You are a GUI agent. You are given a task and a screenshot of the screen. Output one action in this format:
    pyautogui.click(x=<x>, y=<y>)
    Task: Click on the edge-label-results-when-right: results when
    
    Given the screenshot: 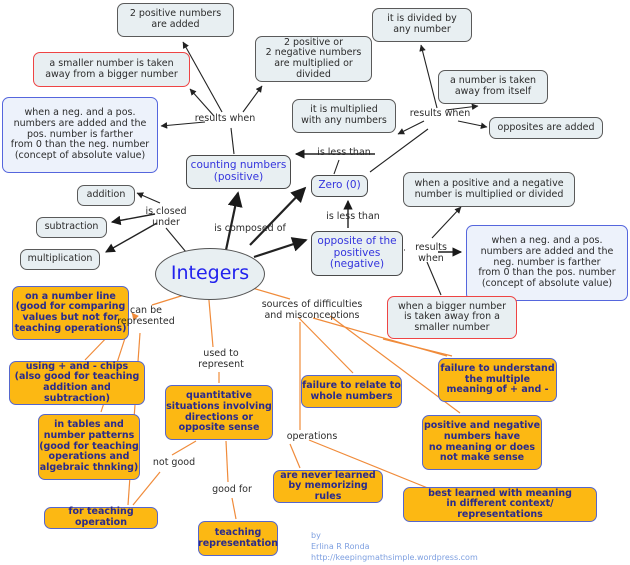 What is the action you would take?
    pyautogui.click(x=440, y=113)
    